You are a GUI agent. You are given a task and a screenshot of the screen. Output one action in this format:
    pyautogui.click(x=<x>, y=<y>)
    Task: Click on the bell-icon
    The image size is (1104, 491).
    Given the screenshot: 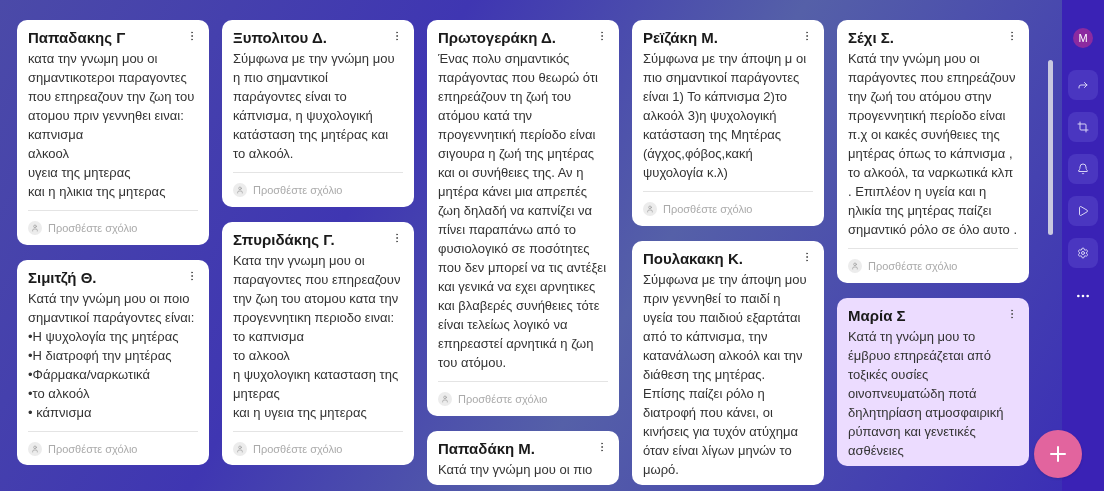 What is the action you would take?
    pyautogui.click(x=1083, y=169)
    